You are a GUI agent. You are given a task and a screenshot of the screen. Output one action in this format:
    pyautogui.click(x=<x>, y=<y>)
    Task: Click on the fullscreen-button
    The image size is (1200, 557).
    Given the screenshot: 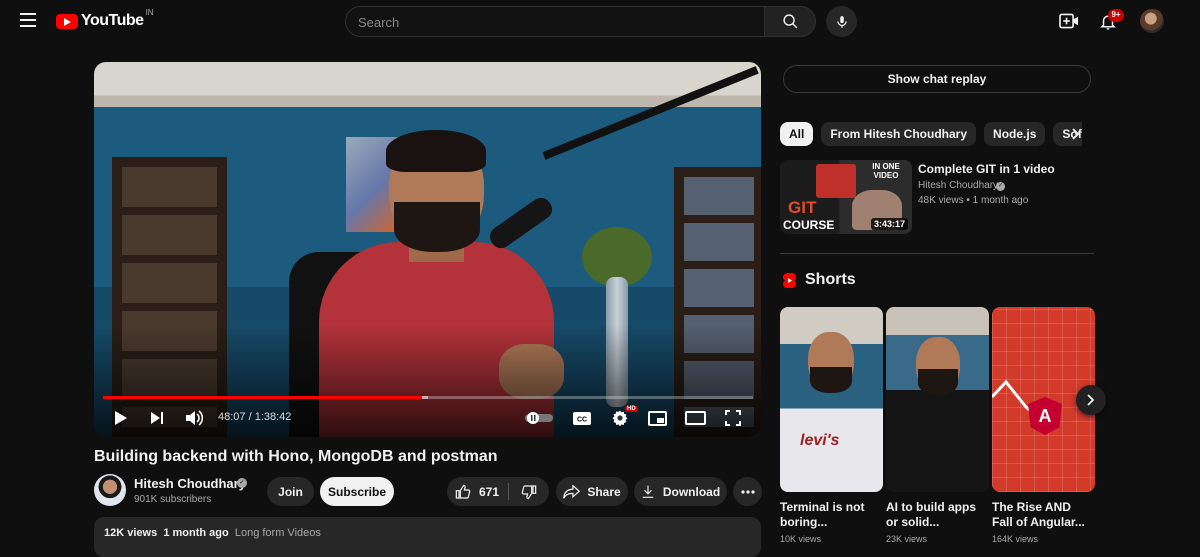 What is the action you would take?
    pyautogui.click(x=733, y=418)
    